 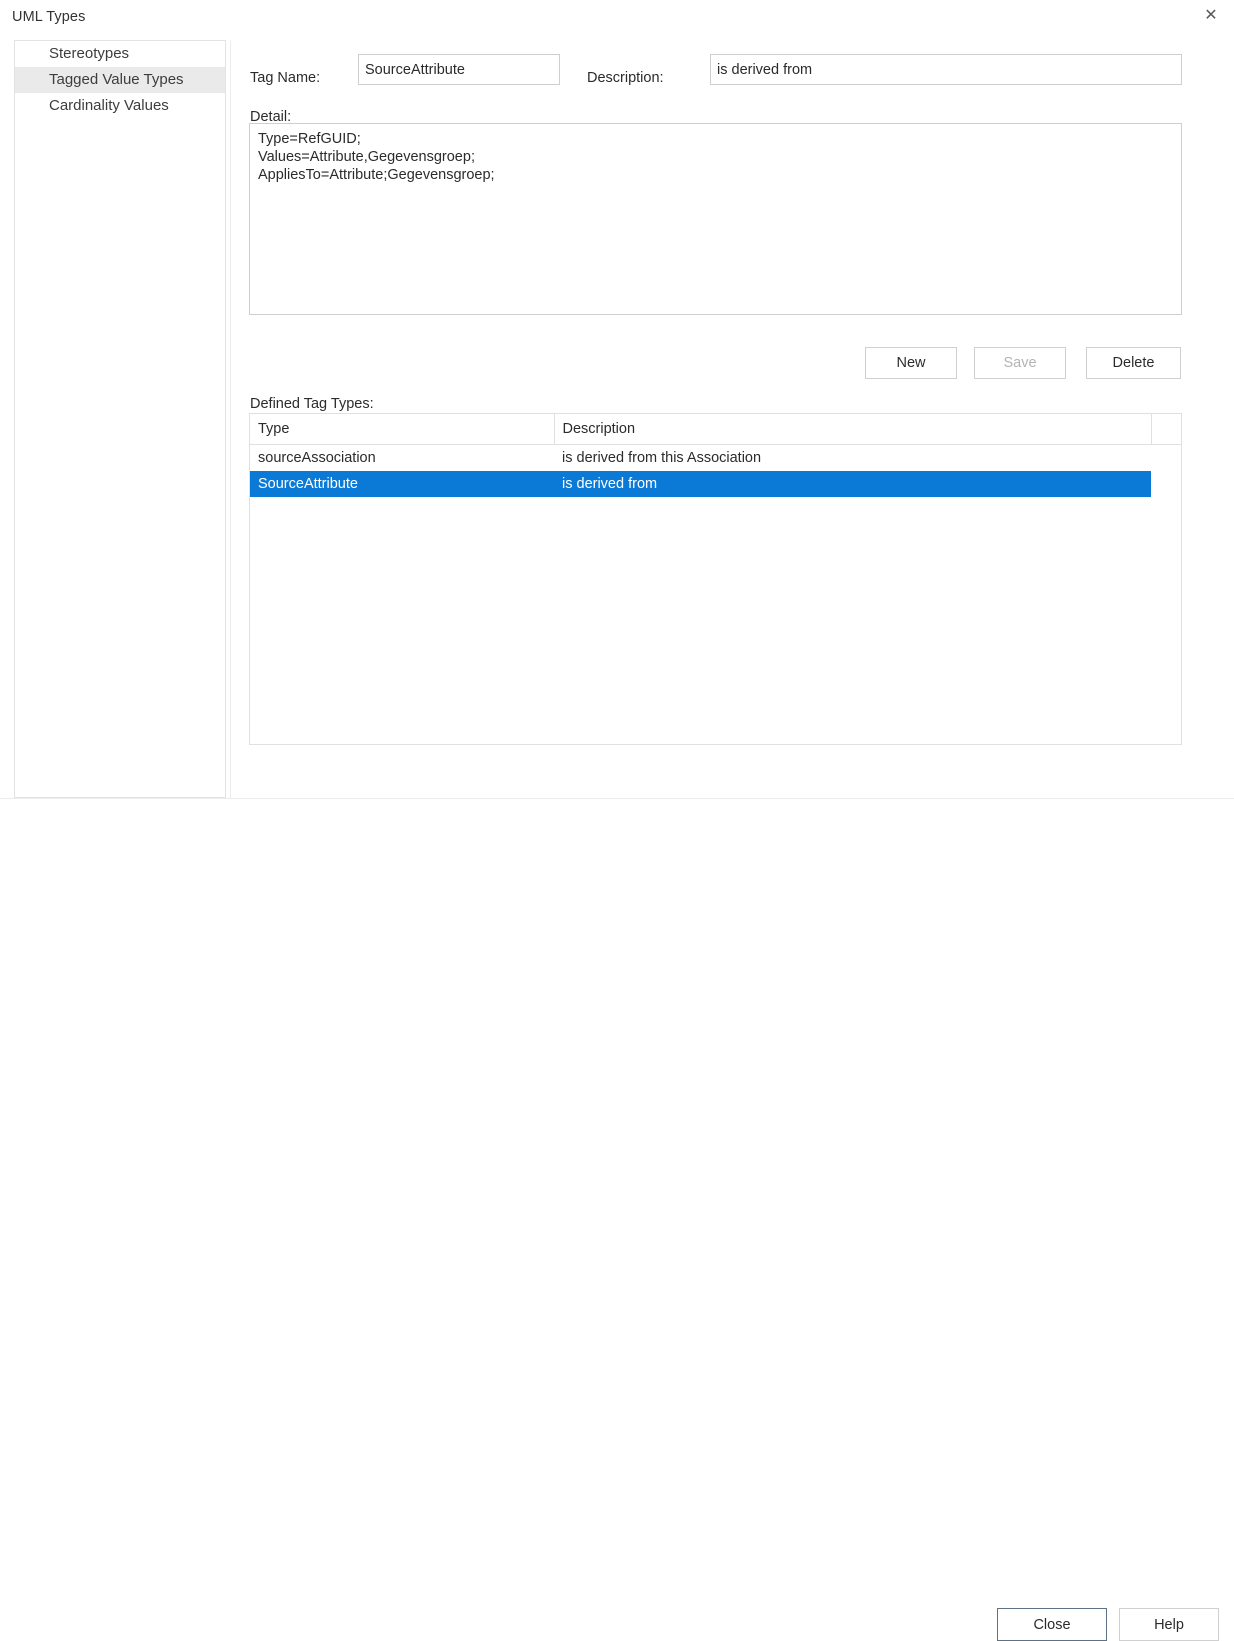 What do you see at coordinates (1020, 363) in the screenshot?
I see `save-button: Save` at bounding box center [1020, 363].